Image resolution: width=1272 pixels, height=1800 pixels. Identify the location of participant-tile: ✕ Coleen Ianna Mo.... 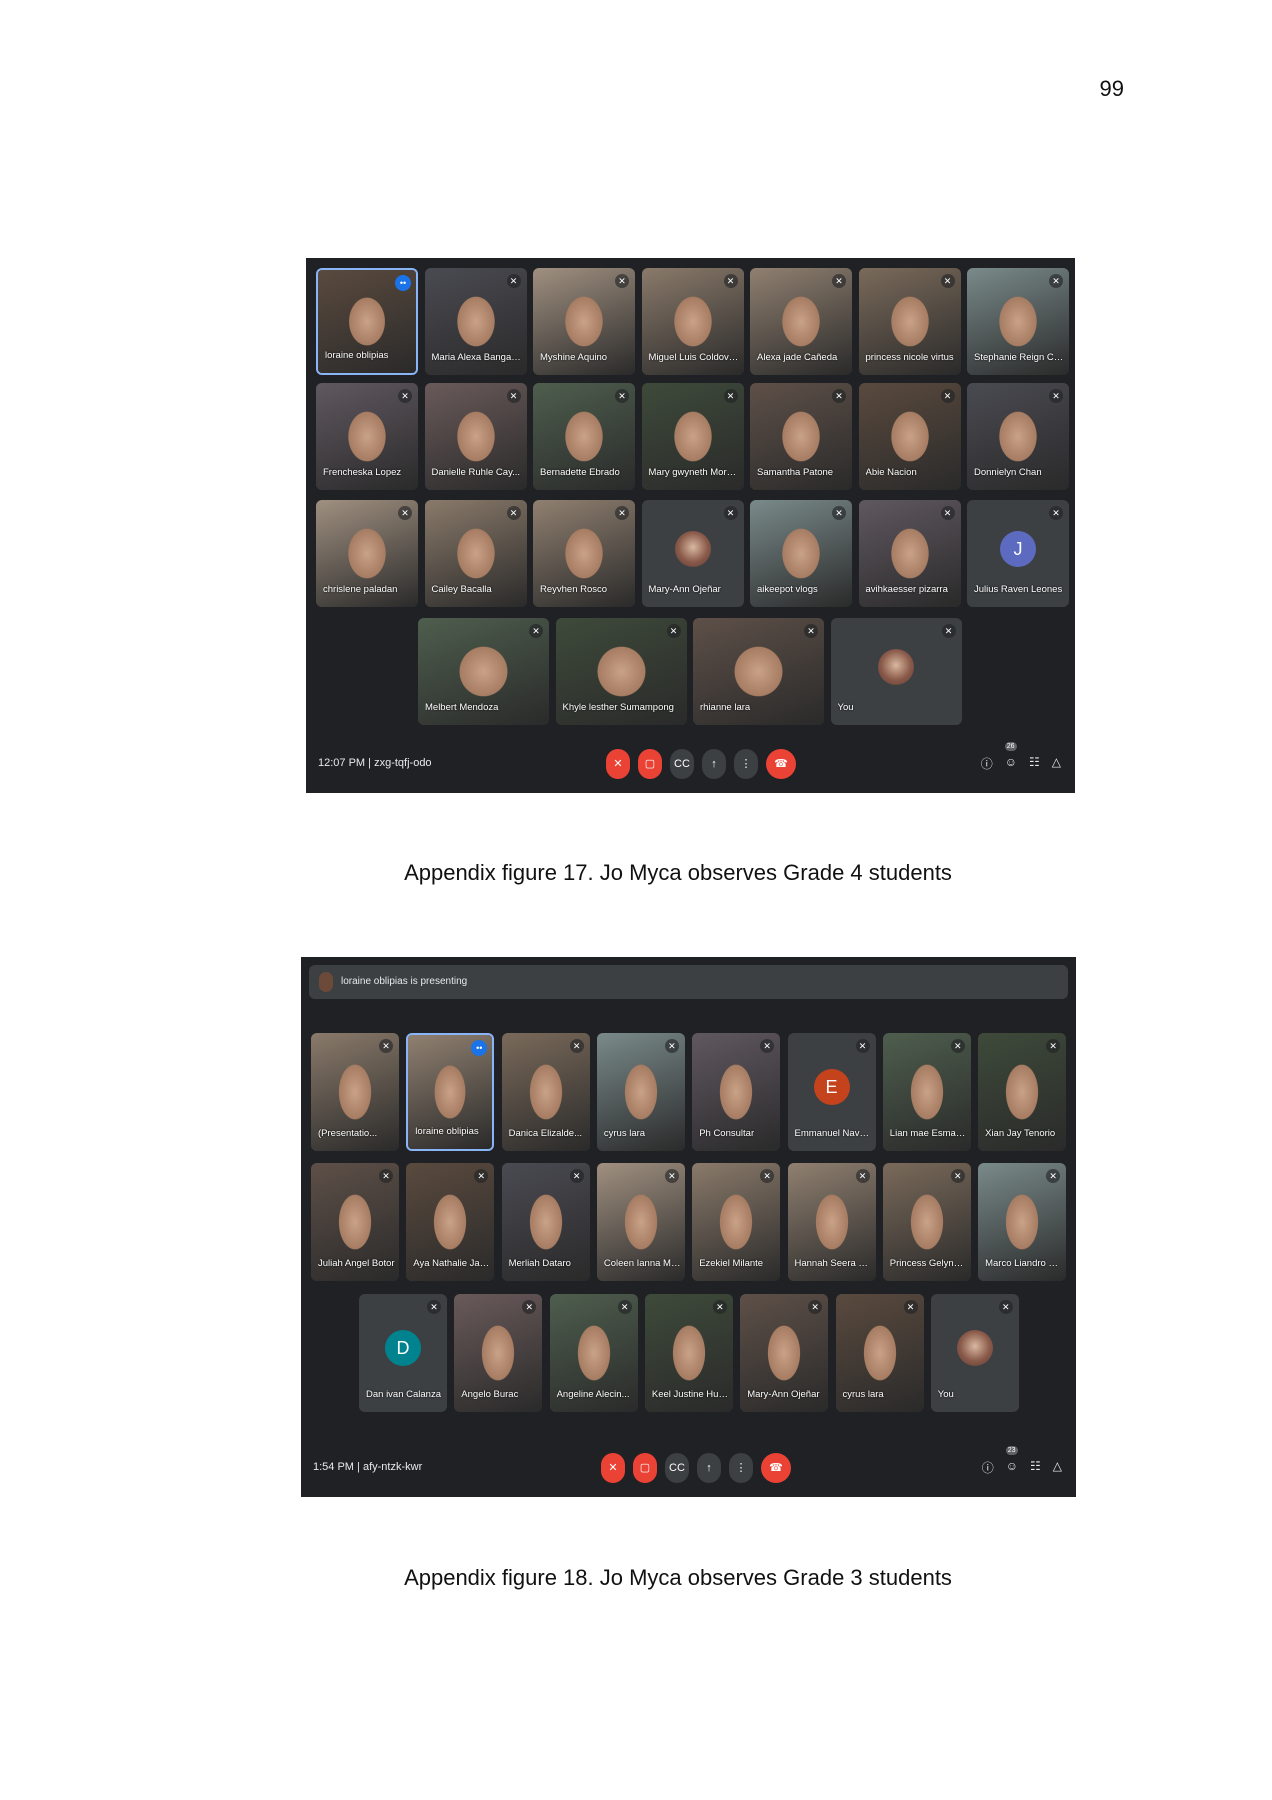
(640, 1222).